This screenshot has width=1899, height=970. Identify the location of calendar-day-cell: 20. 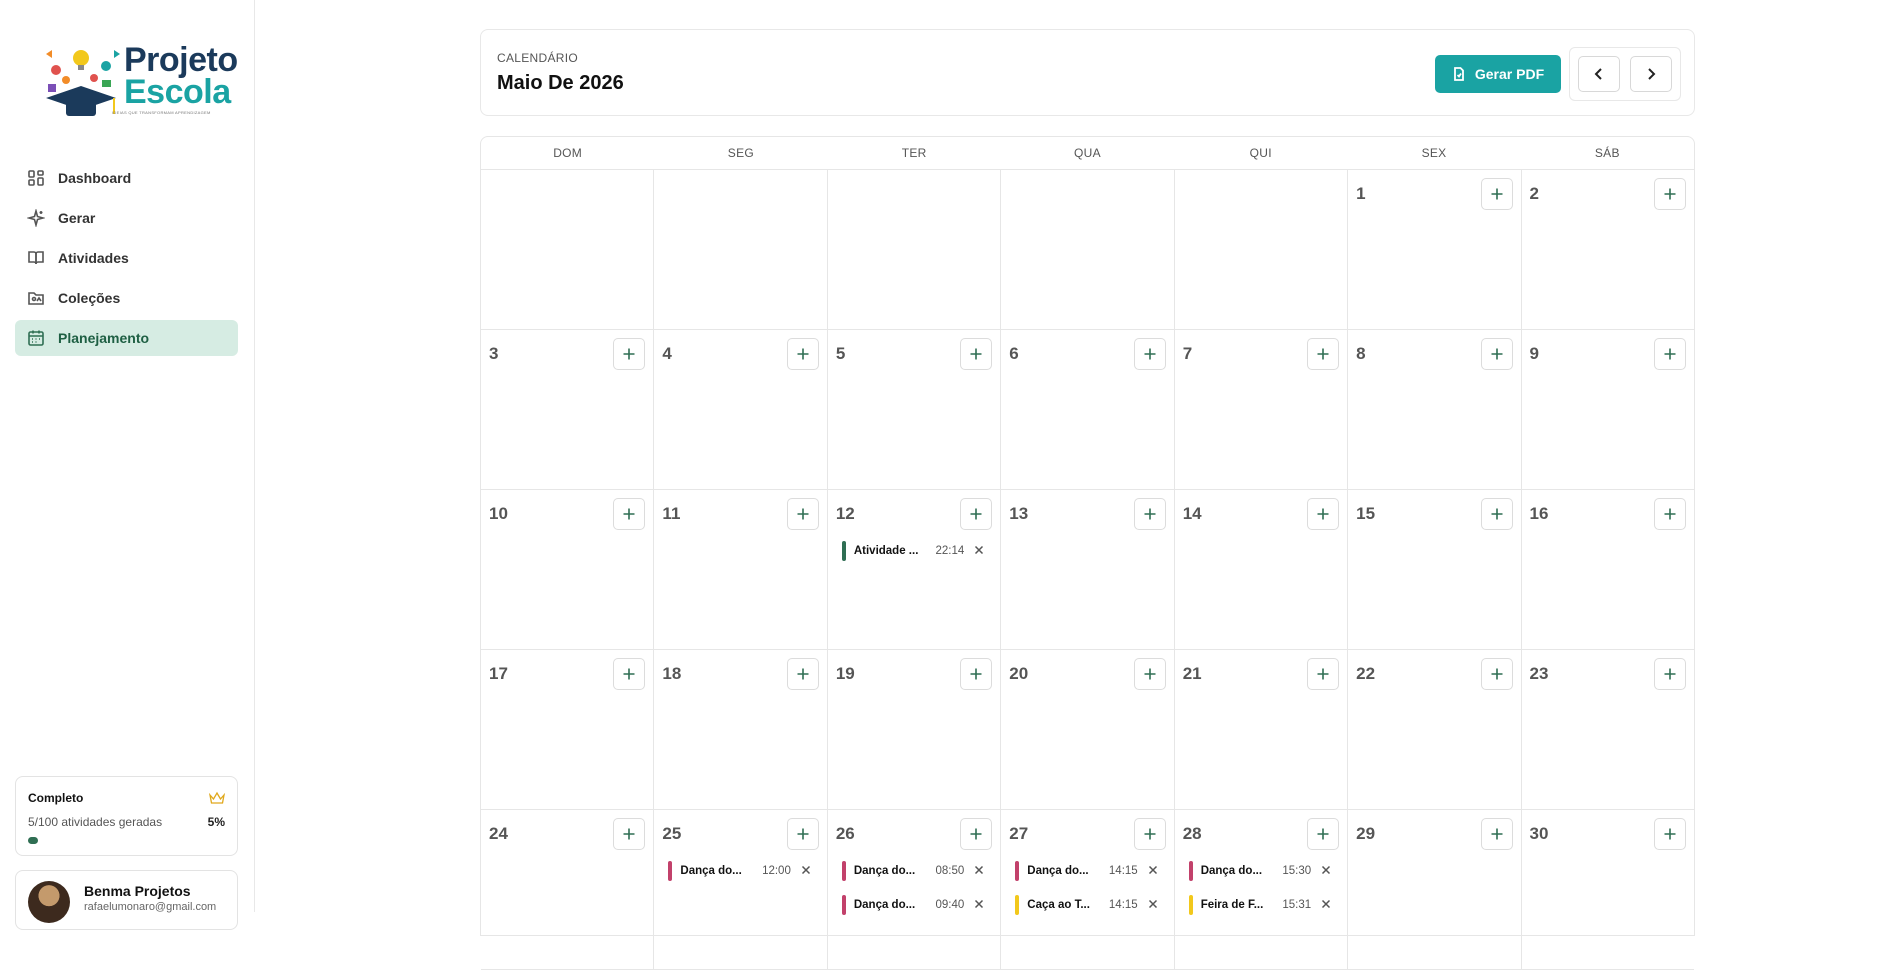
(1088, 729).